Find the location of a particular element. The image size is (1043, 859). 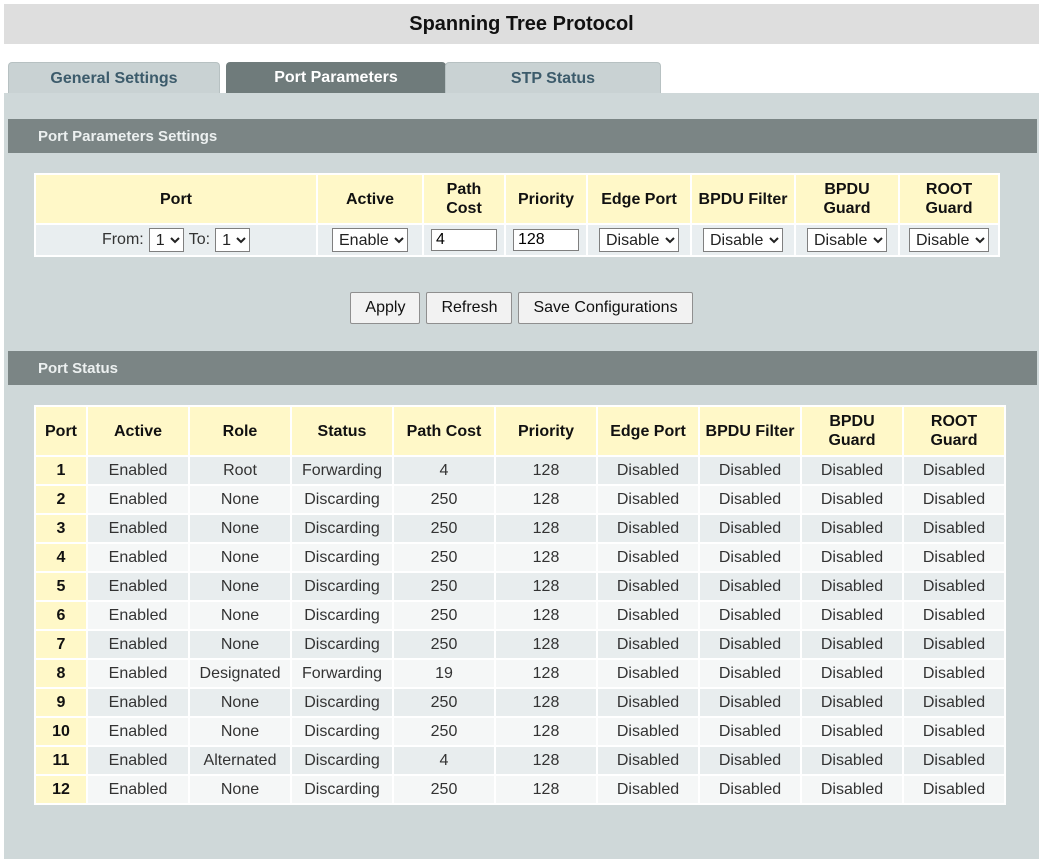

apply-button: Apply is located at coordinates (385, 308).